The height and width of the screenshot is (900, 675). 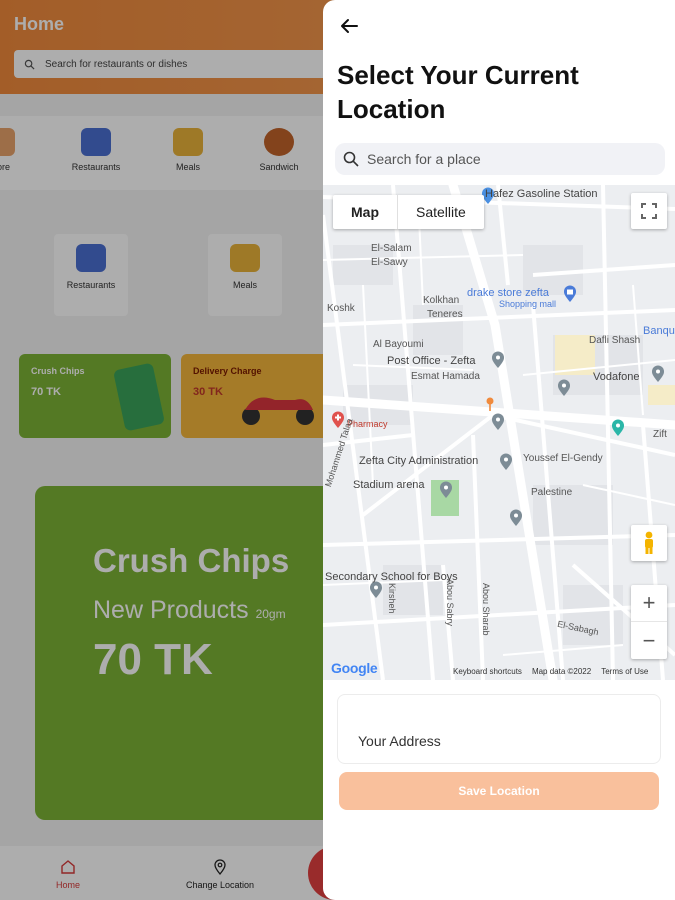 What do you see at coordinates (498, 741) in the screenshot?
I see `address-input` at bounding box center [498, 741].